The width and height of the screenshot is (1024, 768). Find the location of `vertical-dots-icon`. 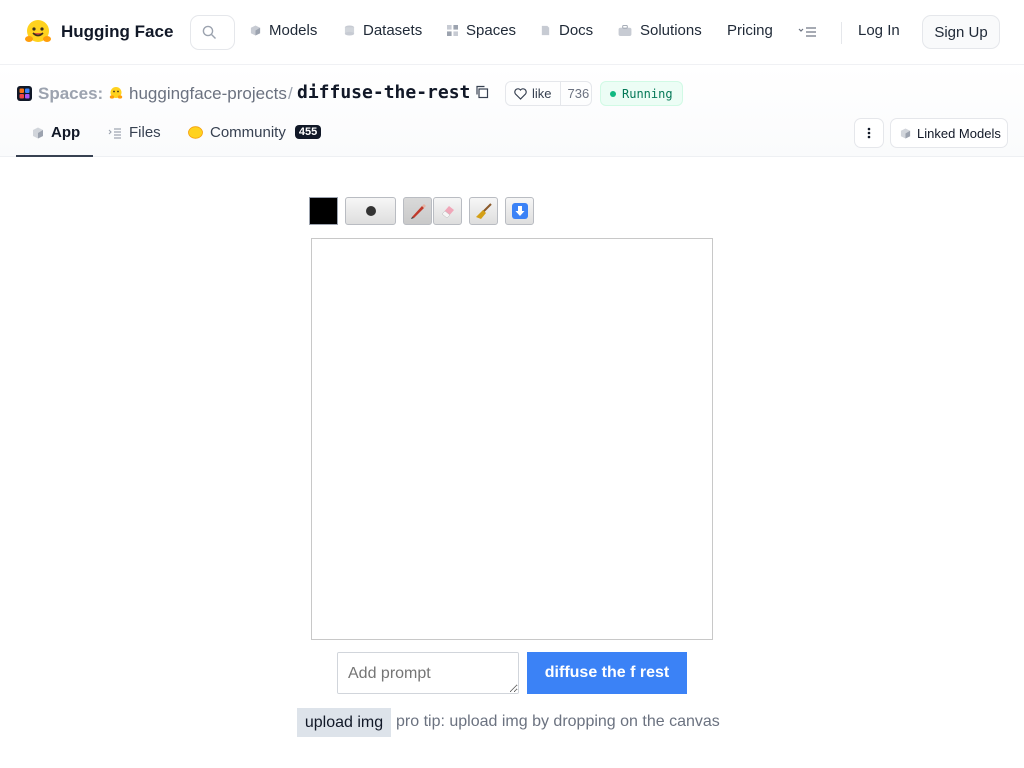

vertical-dots-icon is located at coordinates (869, 133).